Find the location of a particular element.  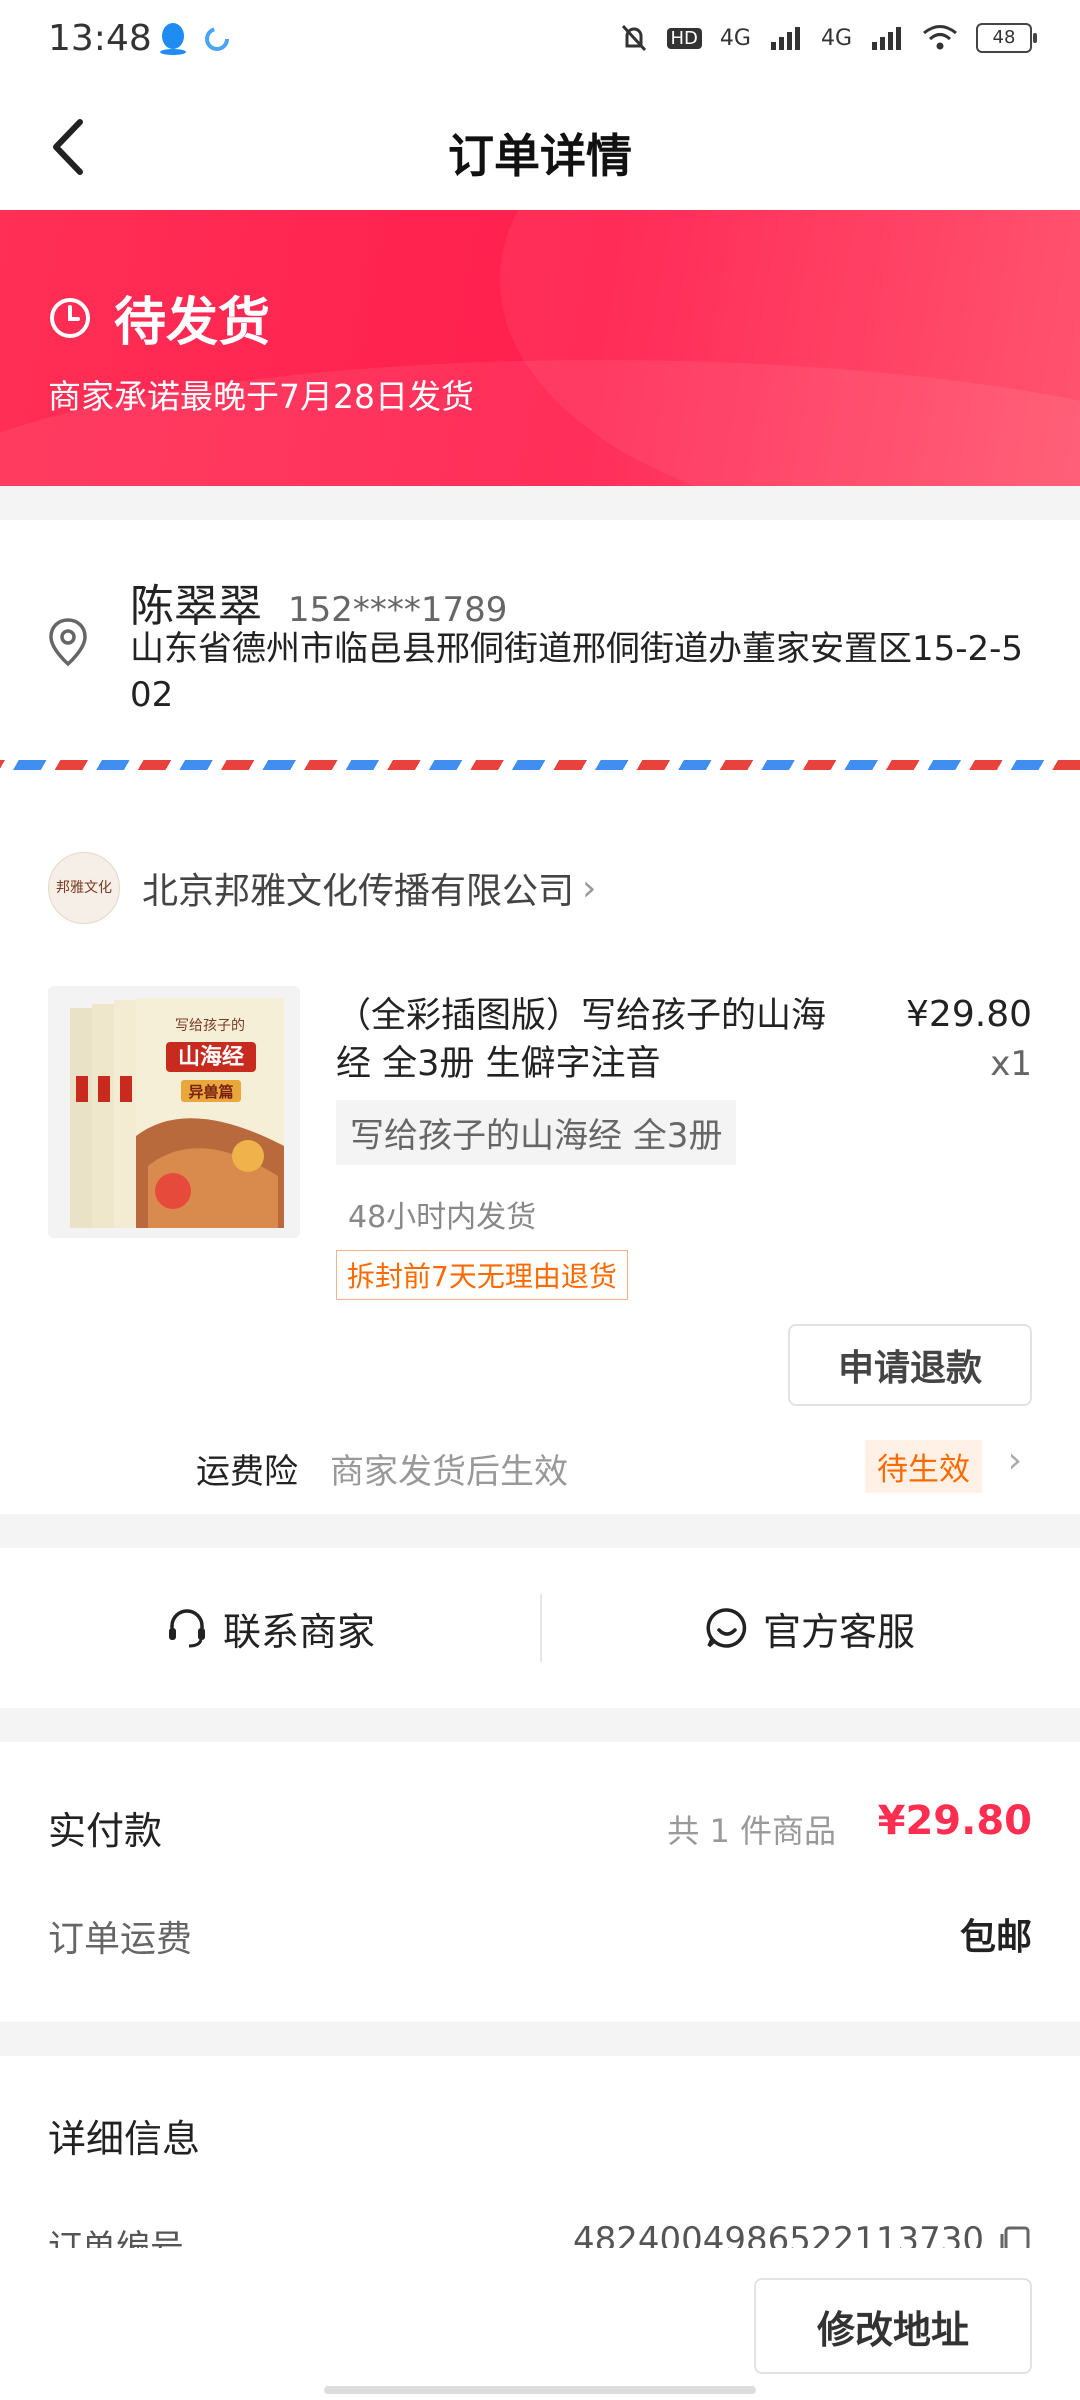

order-status-banner: 待发货 商家承诺最晚于7月28日发货 is located at coordinates (540, 348).